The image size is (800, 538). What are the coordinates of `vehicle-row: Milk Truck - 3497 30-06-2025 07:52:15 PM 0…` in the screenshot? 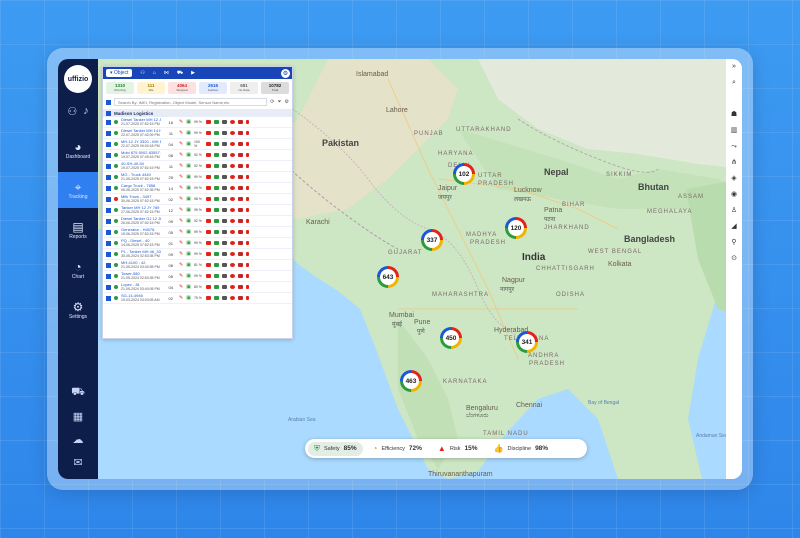 It's located at (197, 199).